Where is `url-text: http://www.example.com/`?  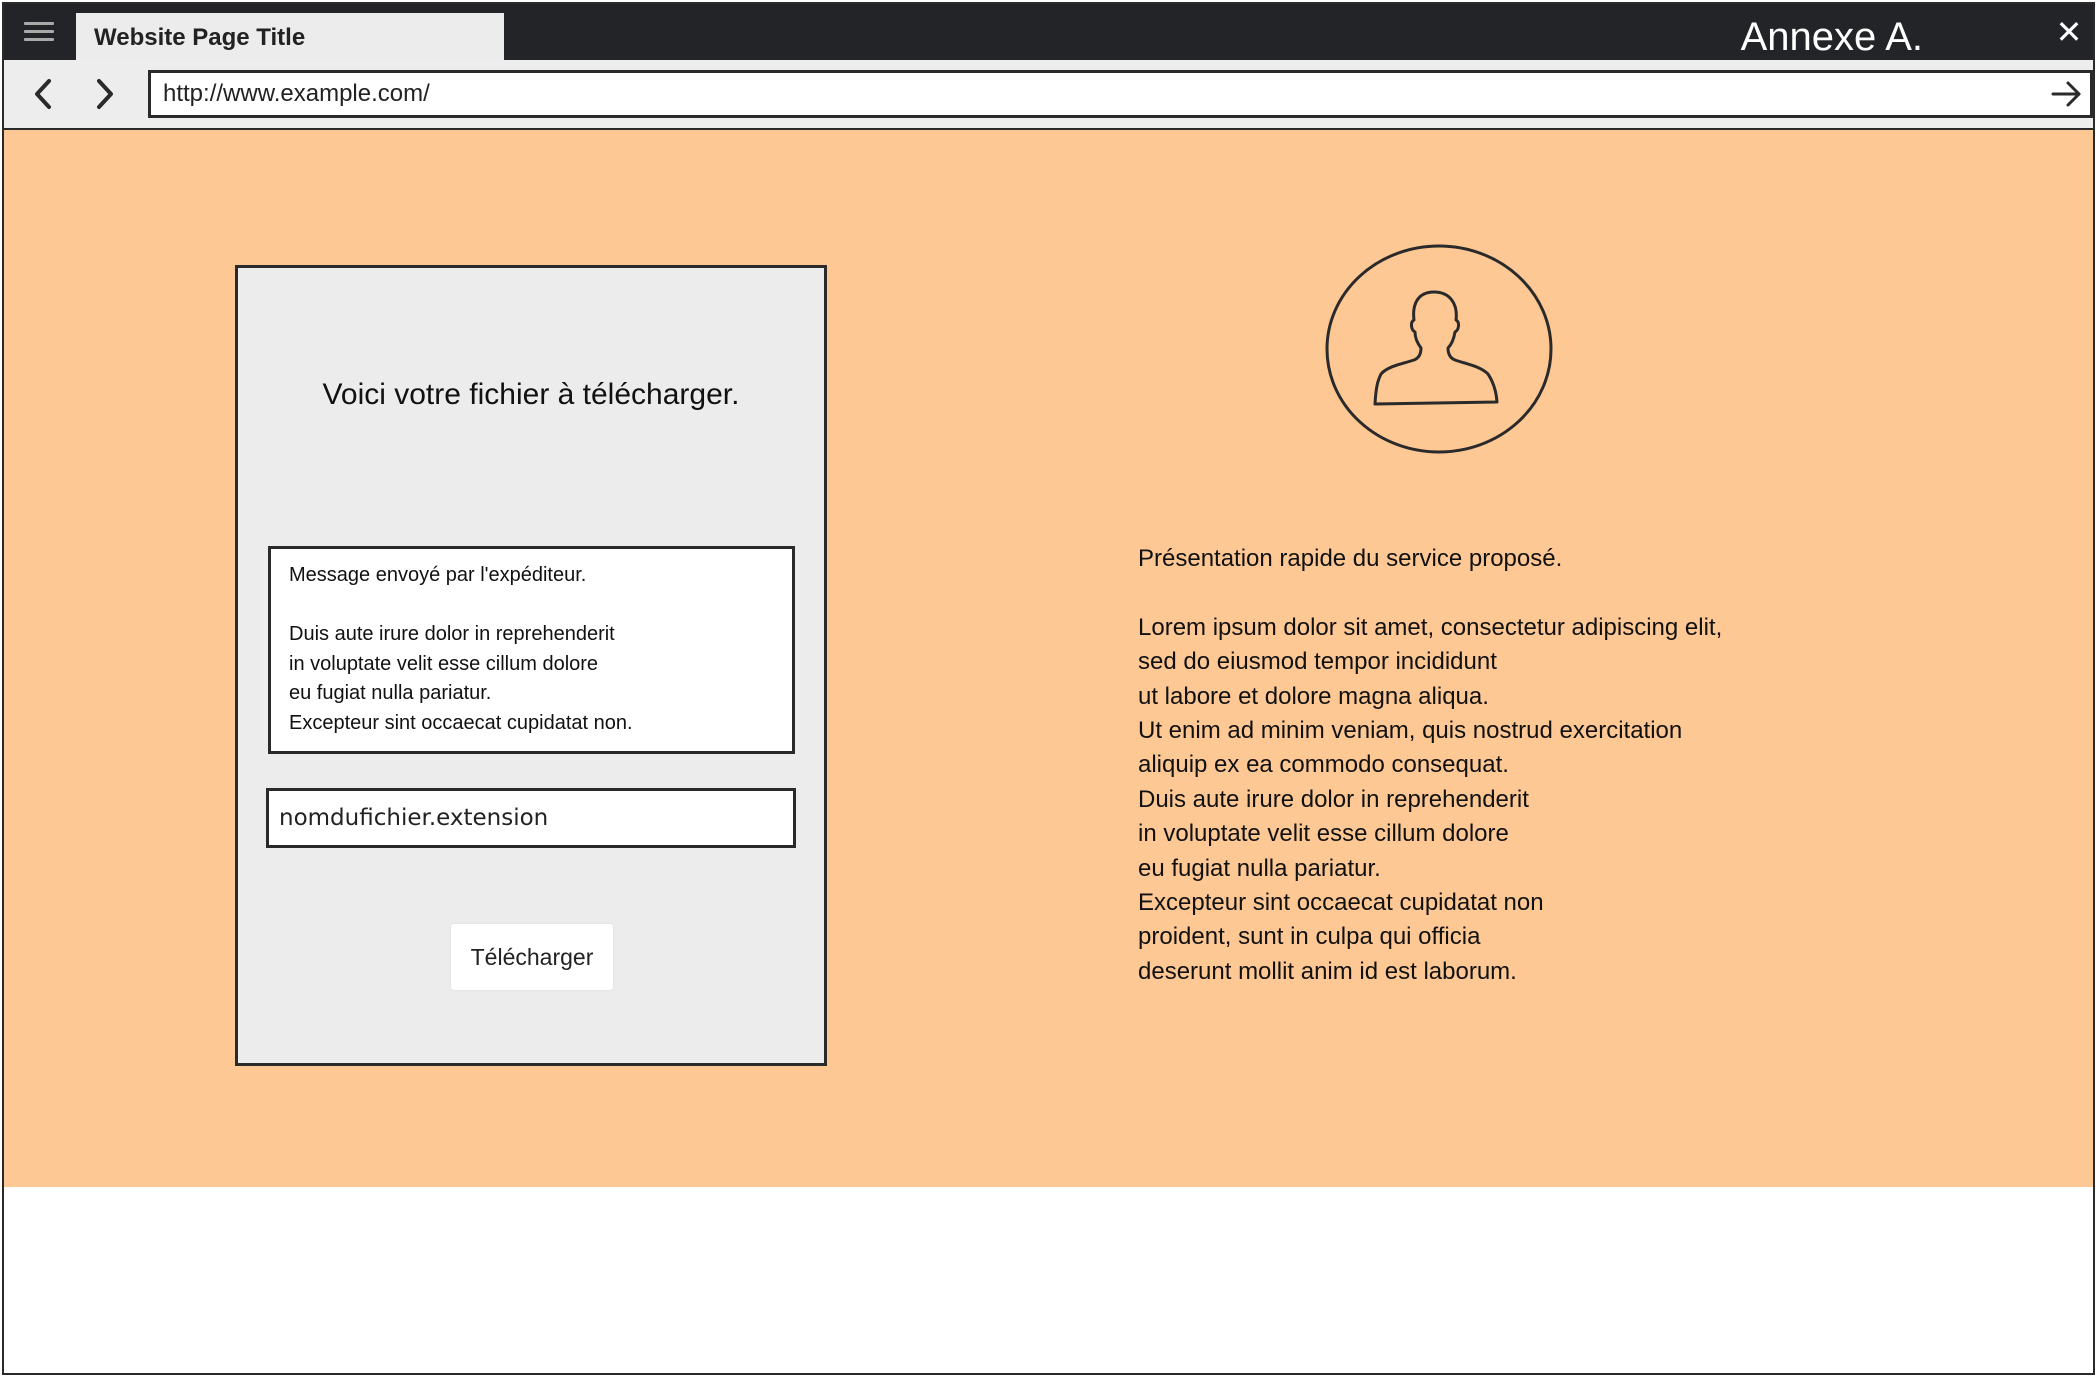 url-text: http://www.example.com/ is located at coordinates (296, 93).